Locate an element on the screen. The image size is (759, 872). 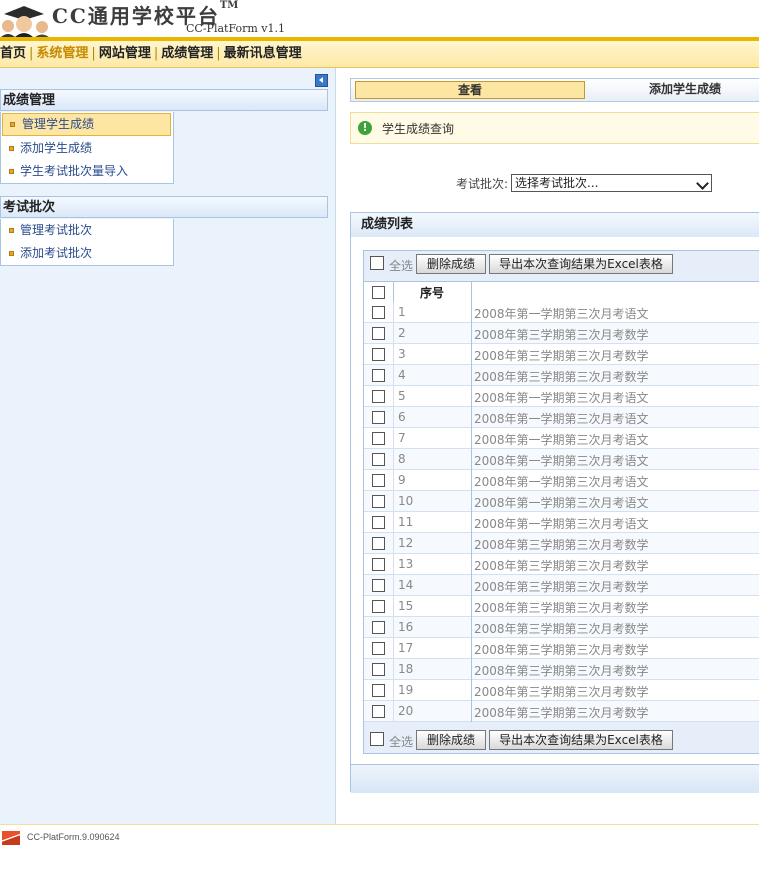
tab-view: 查看 is located at coordinates (470, 90).